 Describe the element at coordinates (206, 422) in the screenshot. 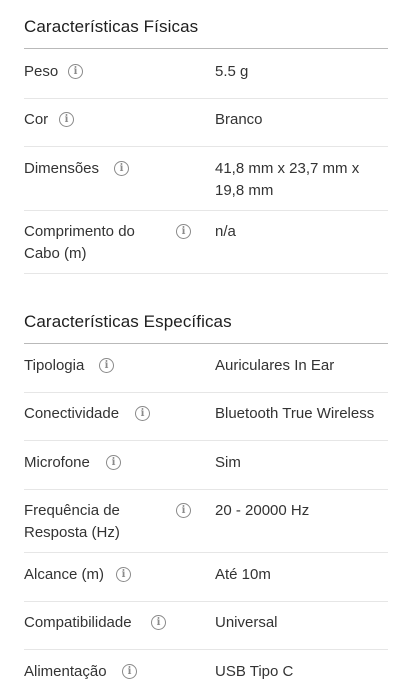

I see `spec-row-conectividade: Conectividade i Bluetooth True Wireless` at that location.